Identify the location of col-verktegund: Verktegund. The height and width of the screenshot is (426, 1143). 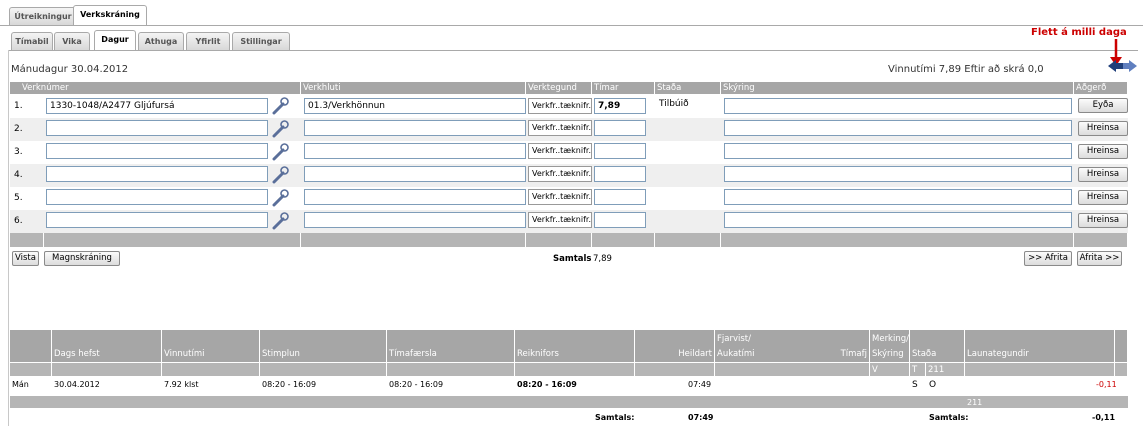
(559, 88).